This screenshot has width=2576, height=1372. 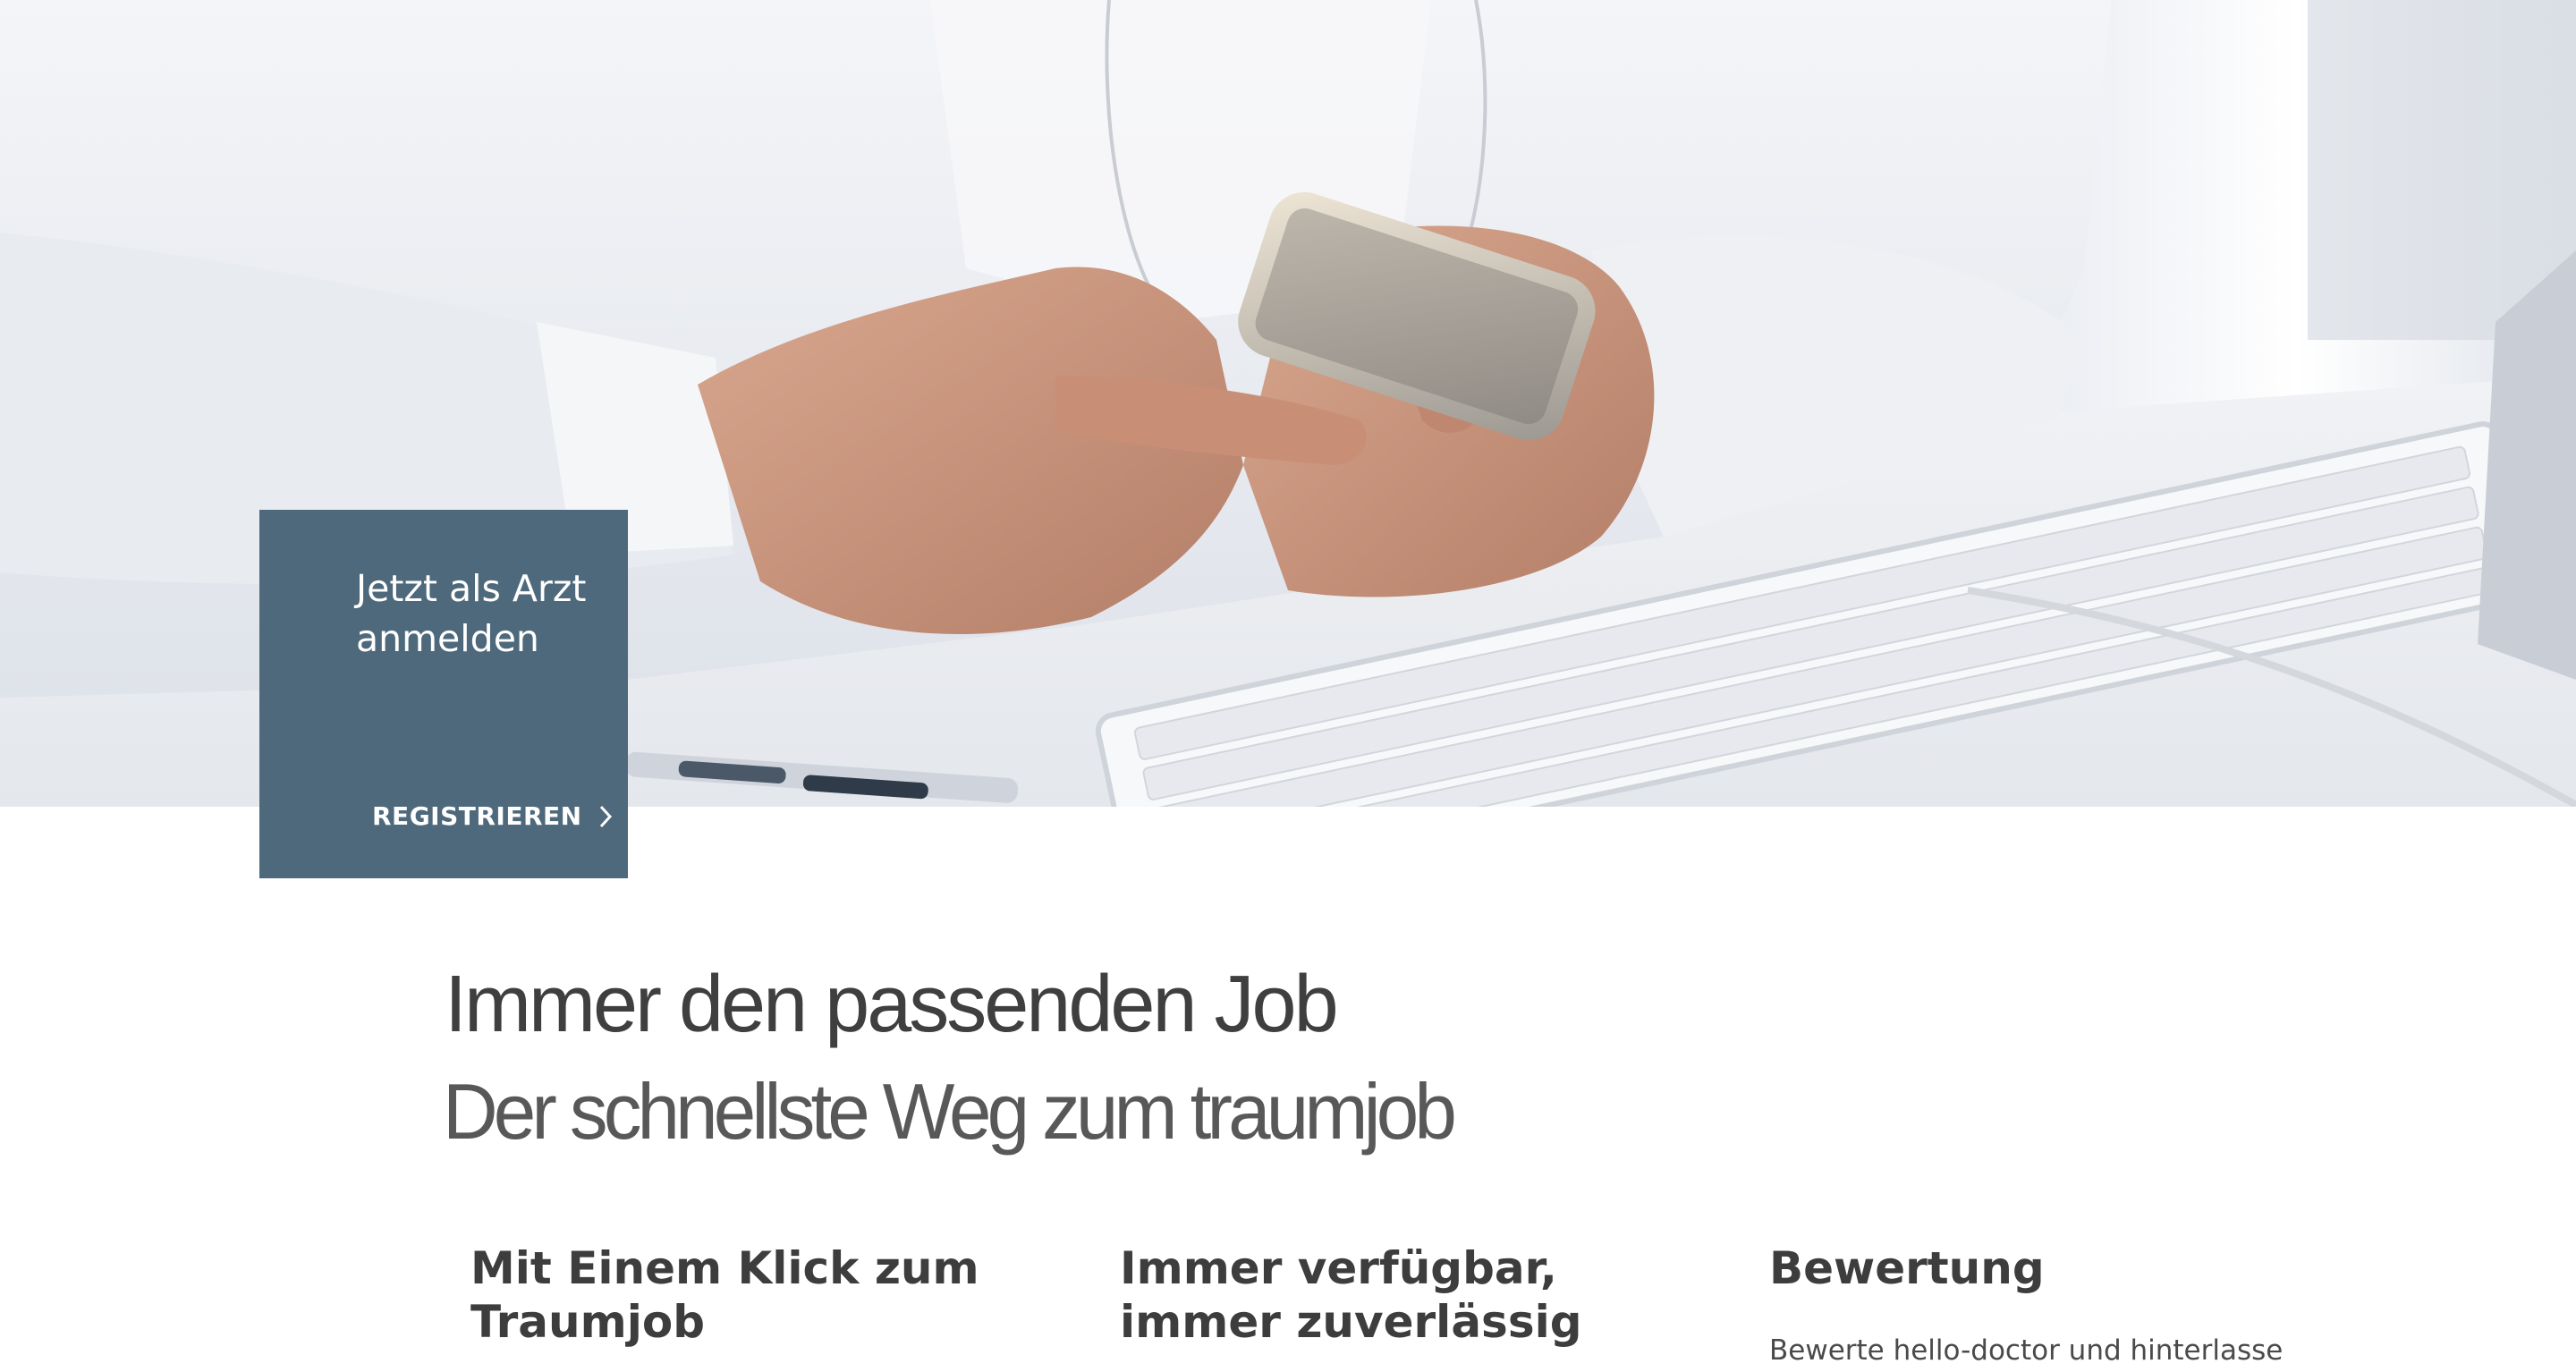 I want to click on feature-title: Mit Einem Klick zum Traumjob, so click(x=724, y=1295).